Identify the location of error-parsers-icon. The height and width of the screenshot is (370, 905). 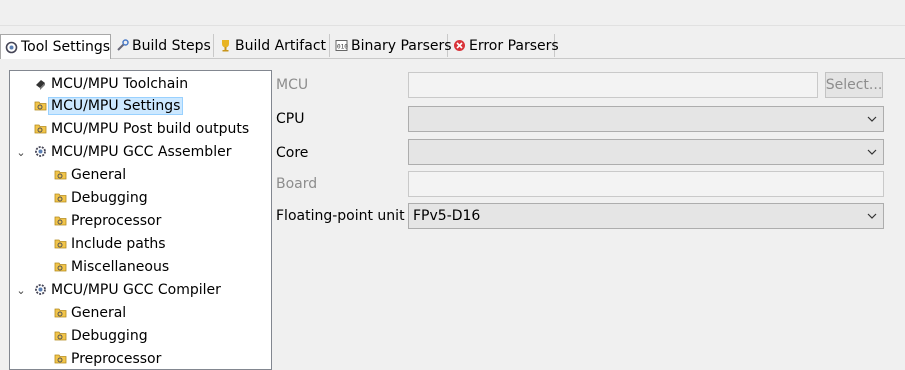
(459, 45).